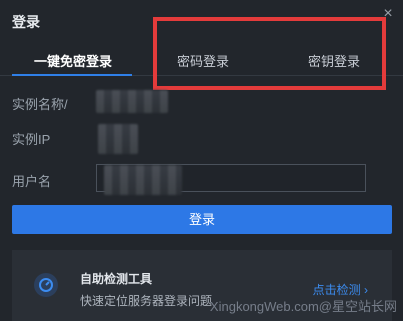 Image resolution: width=403 pixels, height=321 pixels. I want to click on login-tabs: 一键免密登录 密码登录 密钥登录, so click(201, 61).